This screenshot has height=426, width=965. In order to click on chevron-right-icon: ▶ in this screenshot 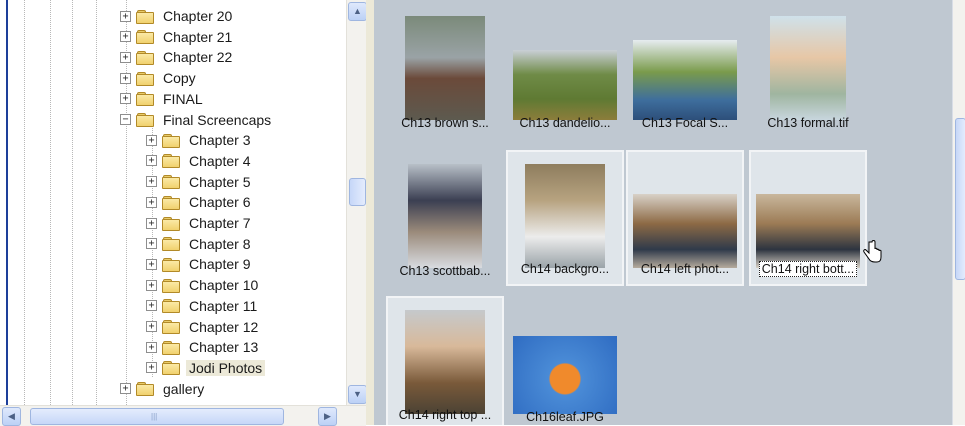, I will do `click(327, 416)`.